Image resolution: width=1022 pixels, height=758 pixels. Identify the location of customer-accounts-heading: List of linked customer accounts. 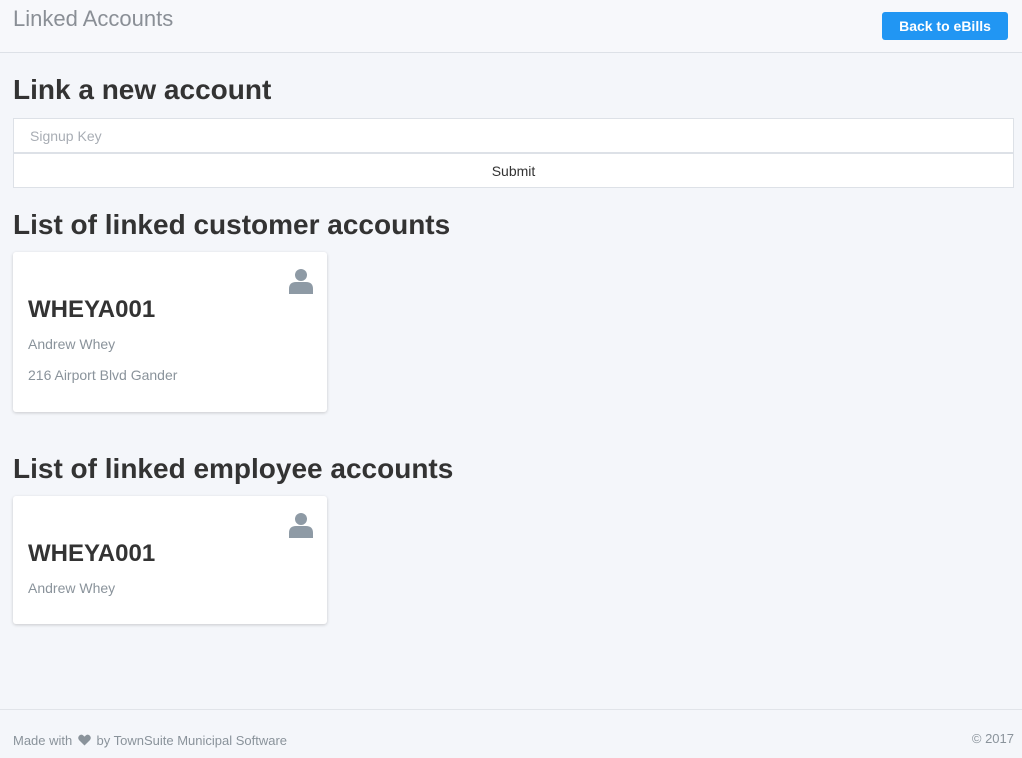
(232, 224).